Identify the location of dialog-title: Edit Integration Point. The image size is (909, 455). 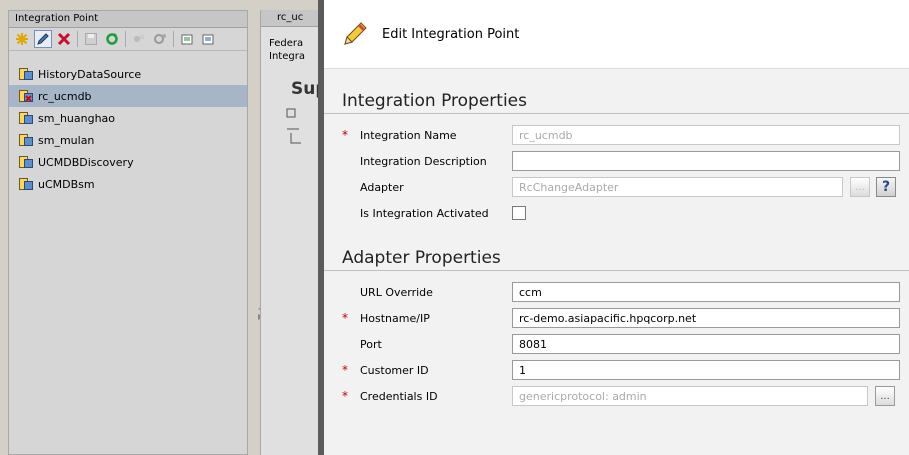
(451, 34).